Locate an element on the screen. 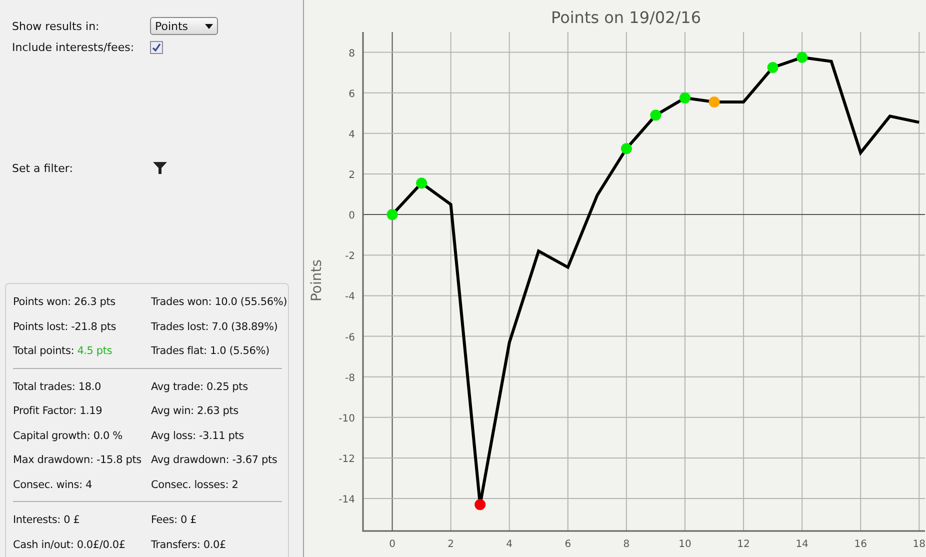 Image resolution: width=926 pixels, height=557 pixels. axis-title: Points is located at coordinates (317, 280).